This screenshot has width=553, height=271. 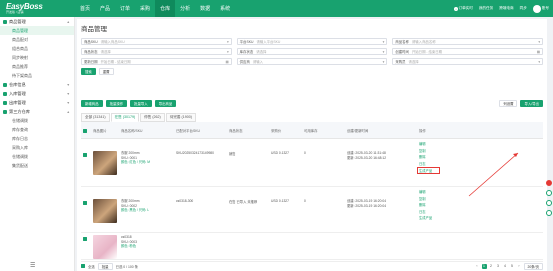 I want to click on next-page-icon: ›, so click(x=519, y=266).